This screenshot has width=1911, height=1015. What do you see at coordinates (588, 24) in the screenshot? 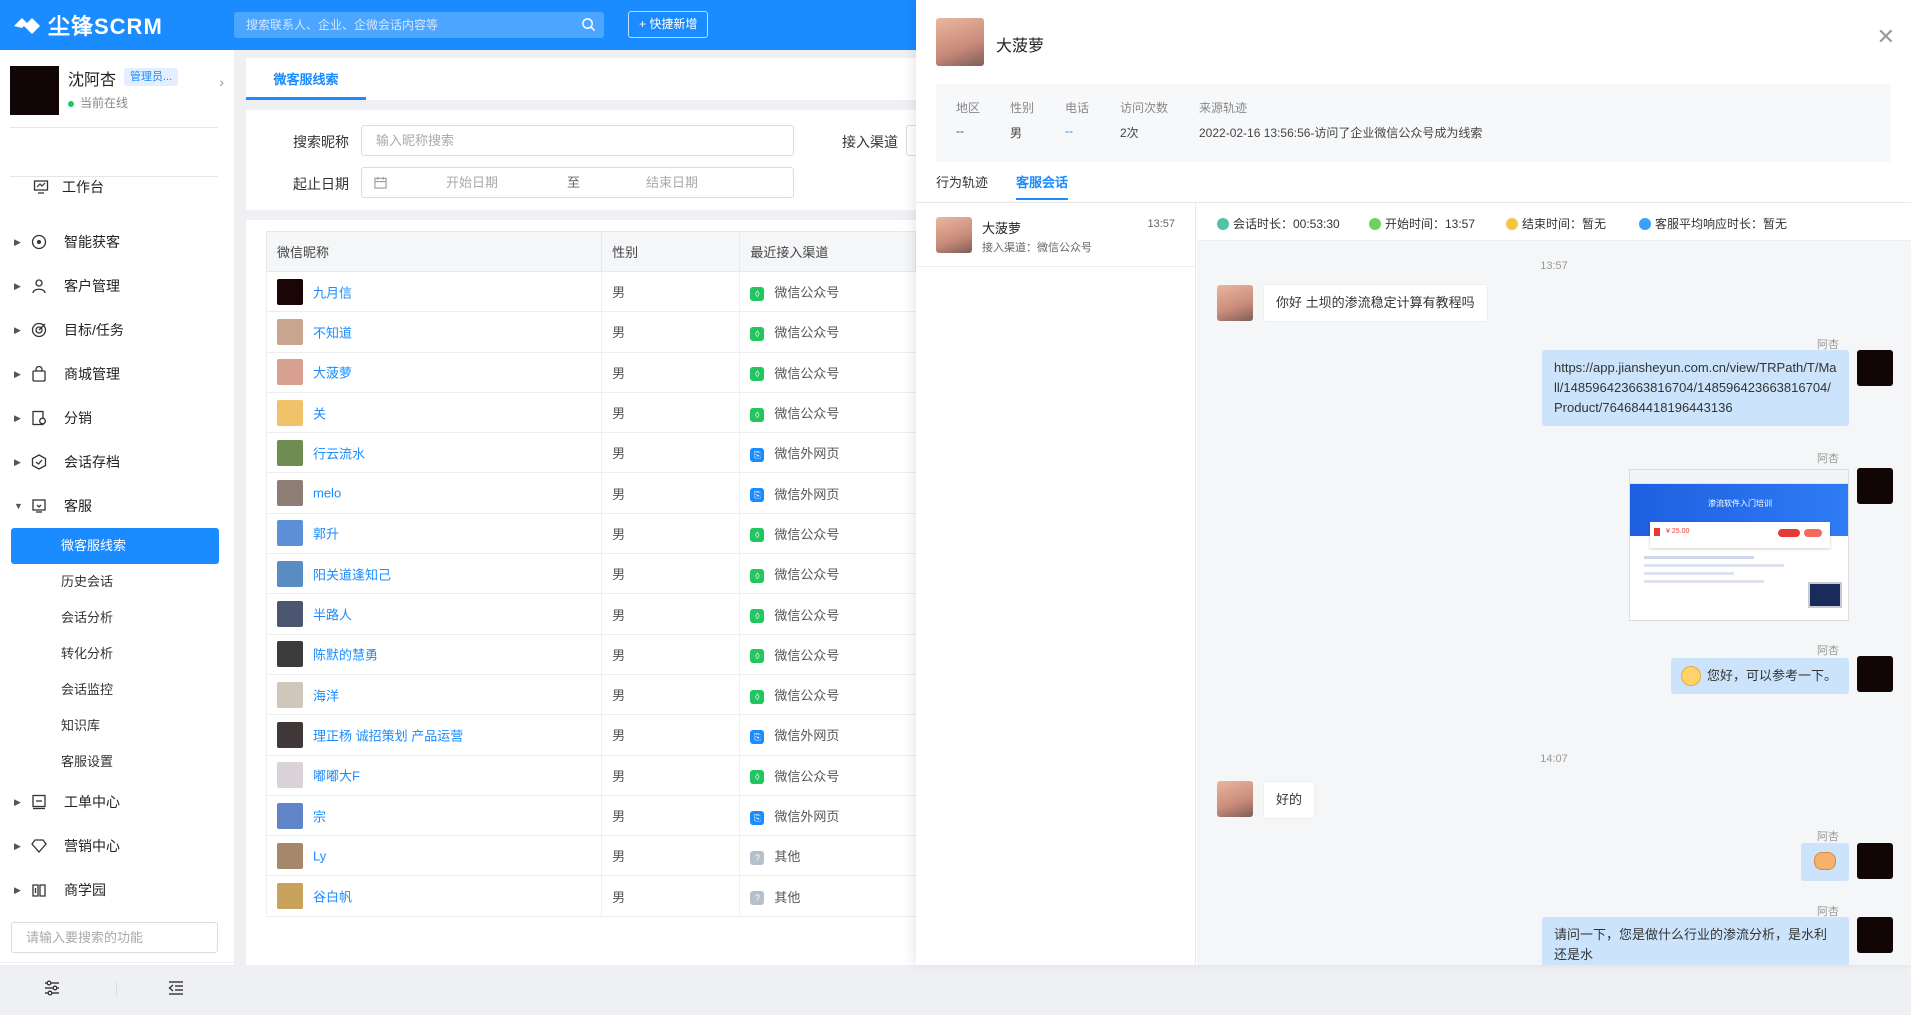
I see `search-icon` at bounding box center [588, 24].